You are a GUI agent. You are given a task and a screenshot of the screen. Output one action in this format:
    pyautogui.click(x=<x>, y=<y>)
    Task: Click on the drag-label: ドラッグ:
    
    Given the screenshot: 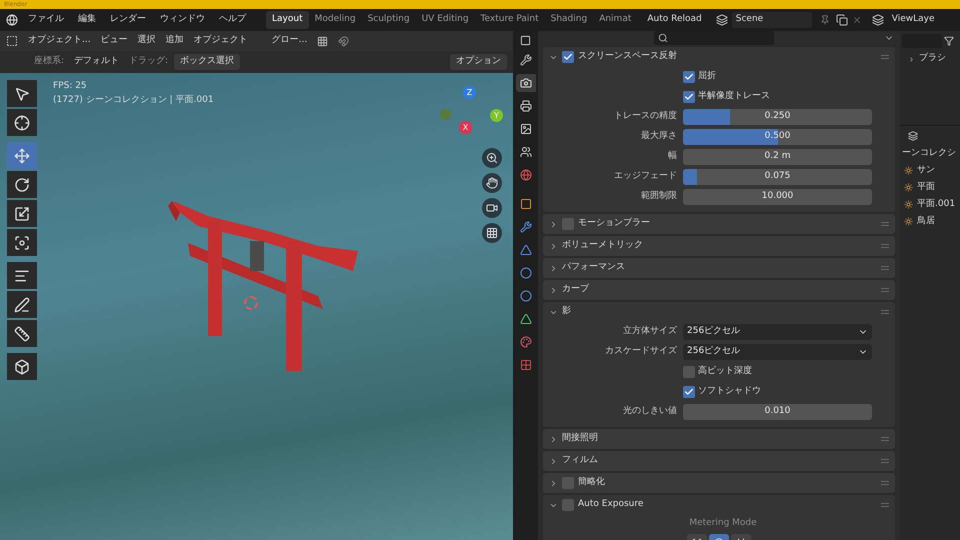 What is the action you would take?
    pyautogui.click(x=148, y=61)
    